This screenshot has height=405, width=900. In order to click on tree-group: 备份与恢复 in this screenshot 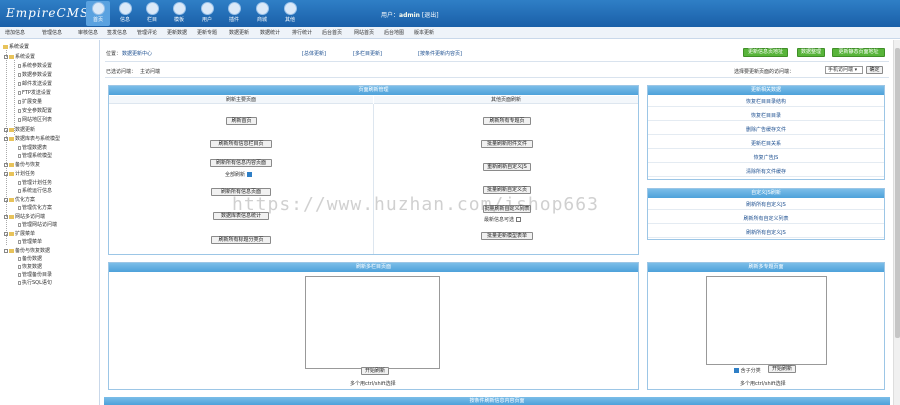, I will do `click(22, 164)`.